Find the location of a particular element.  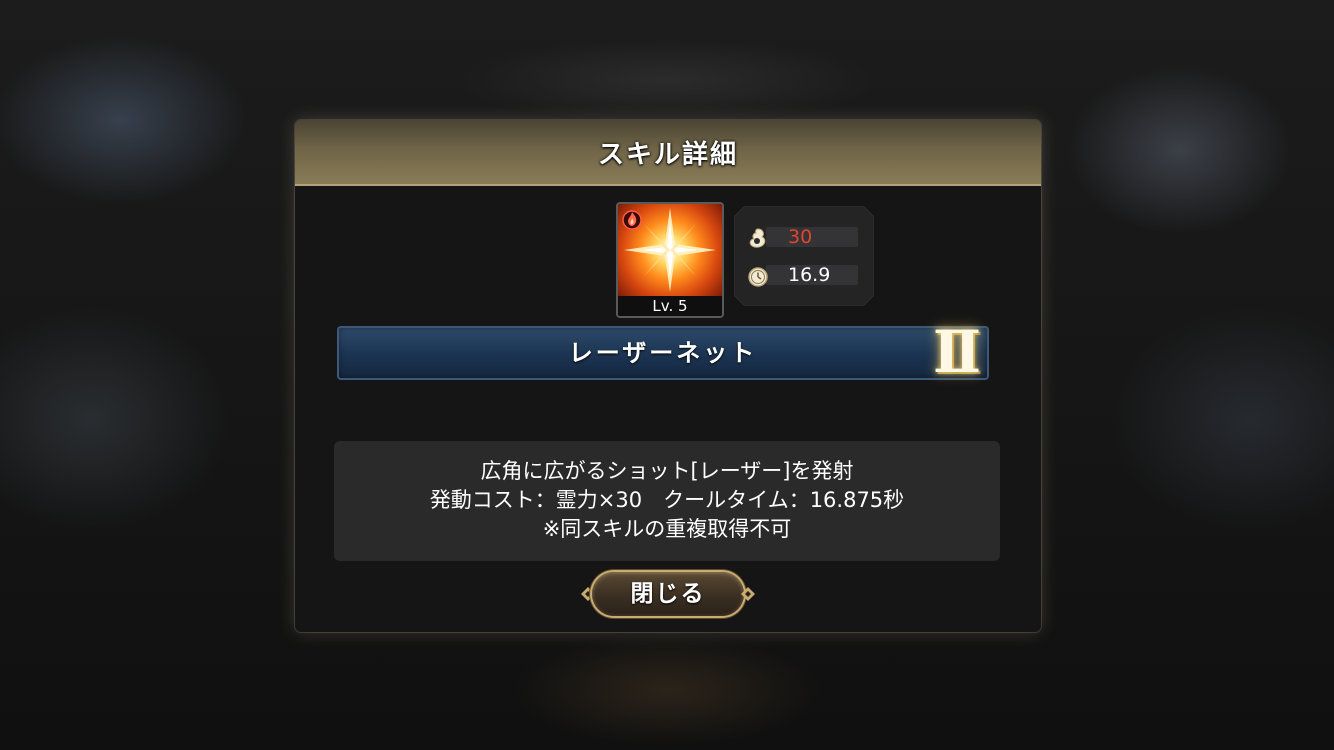

spirit-power-icon is located at coordinates (757, 238).